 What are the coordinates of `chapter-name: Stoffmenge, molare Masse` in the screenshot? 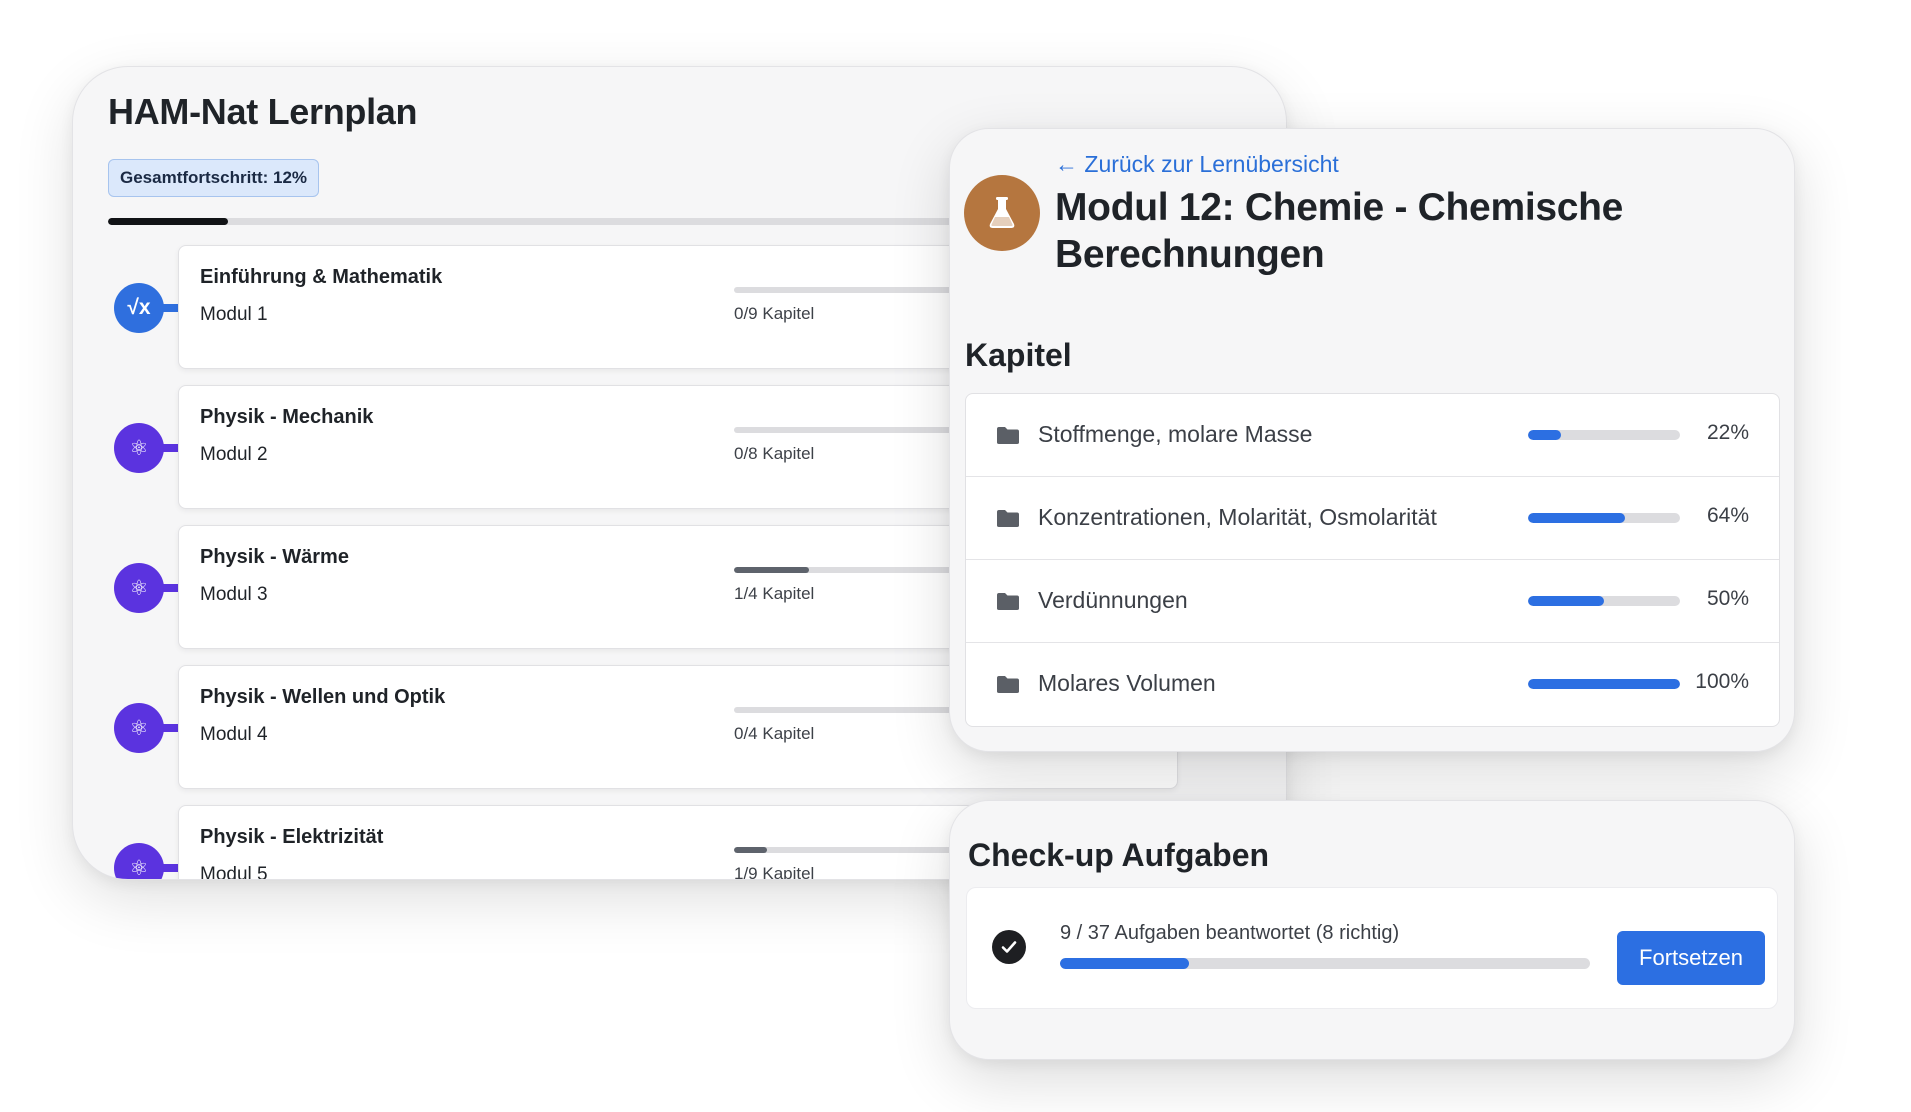 It's located at (1175, 434).